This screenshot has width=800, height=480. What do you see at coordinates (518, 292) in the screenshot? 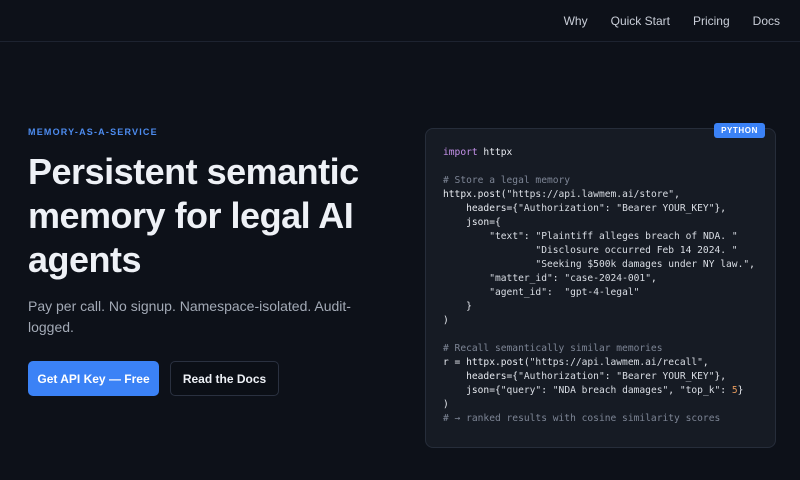
I see `code-string: "agent_id"` at bounding box center [518, 292].